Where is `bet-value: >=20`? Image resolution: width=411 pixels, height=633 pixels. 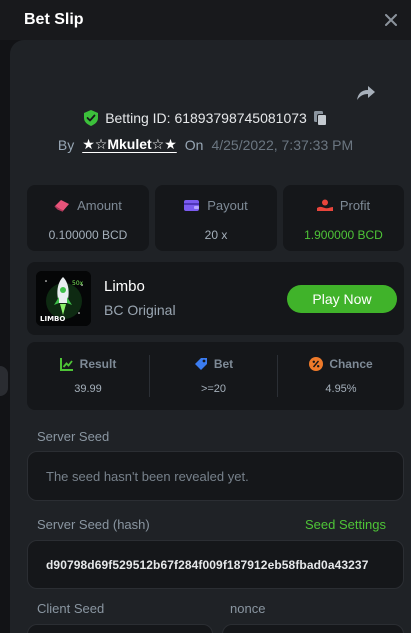 bet-value: >=20 is located at coordinates (213, 389).